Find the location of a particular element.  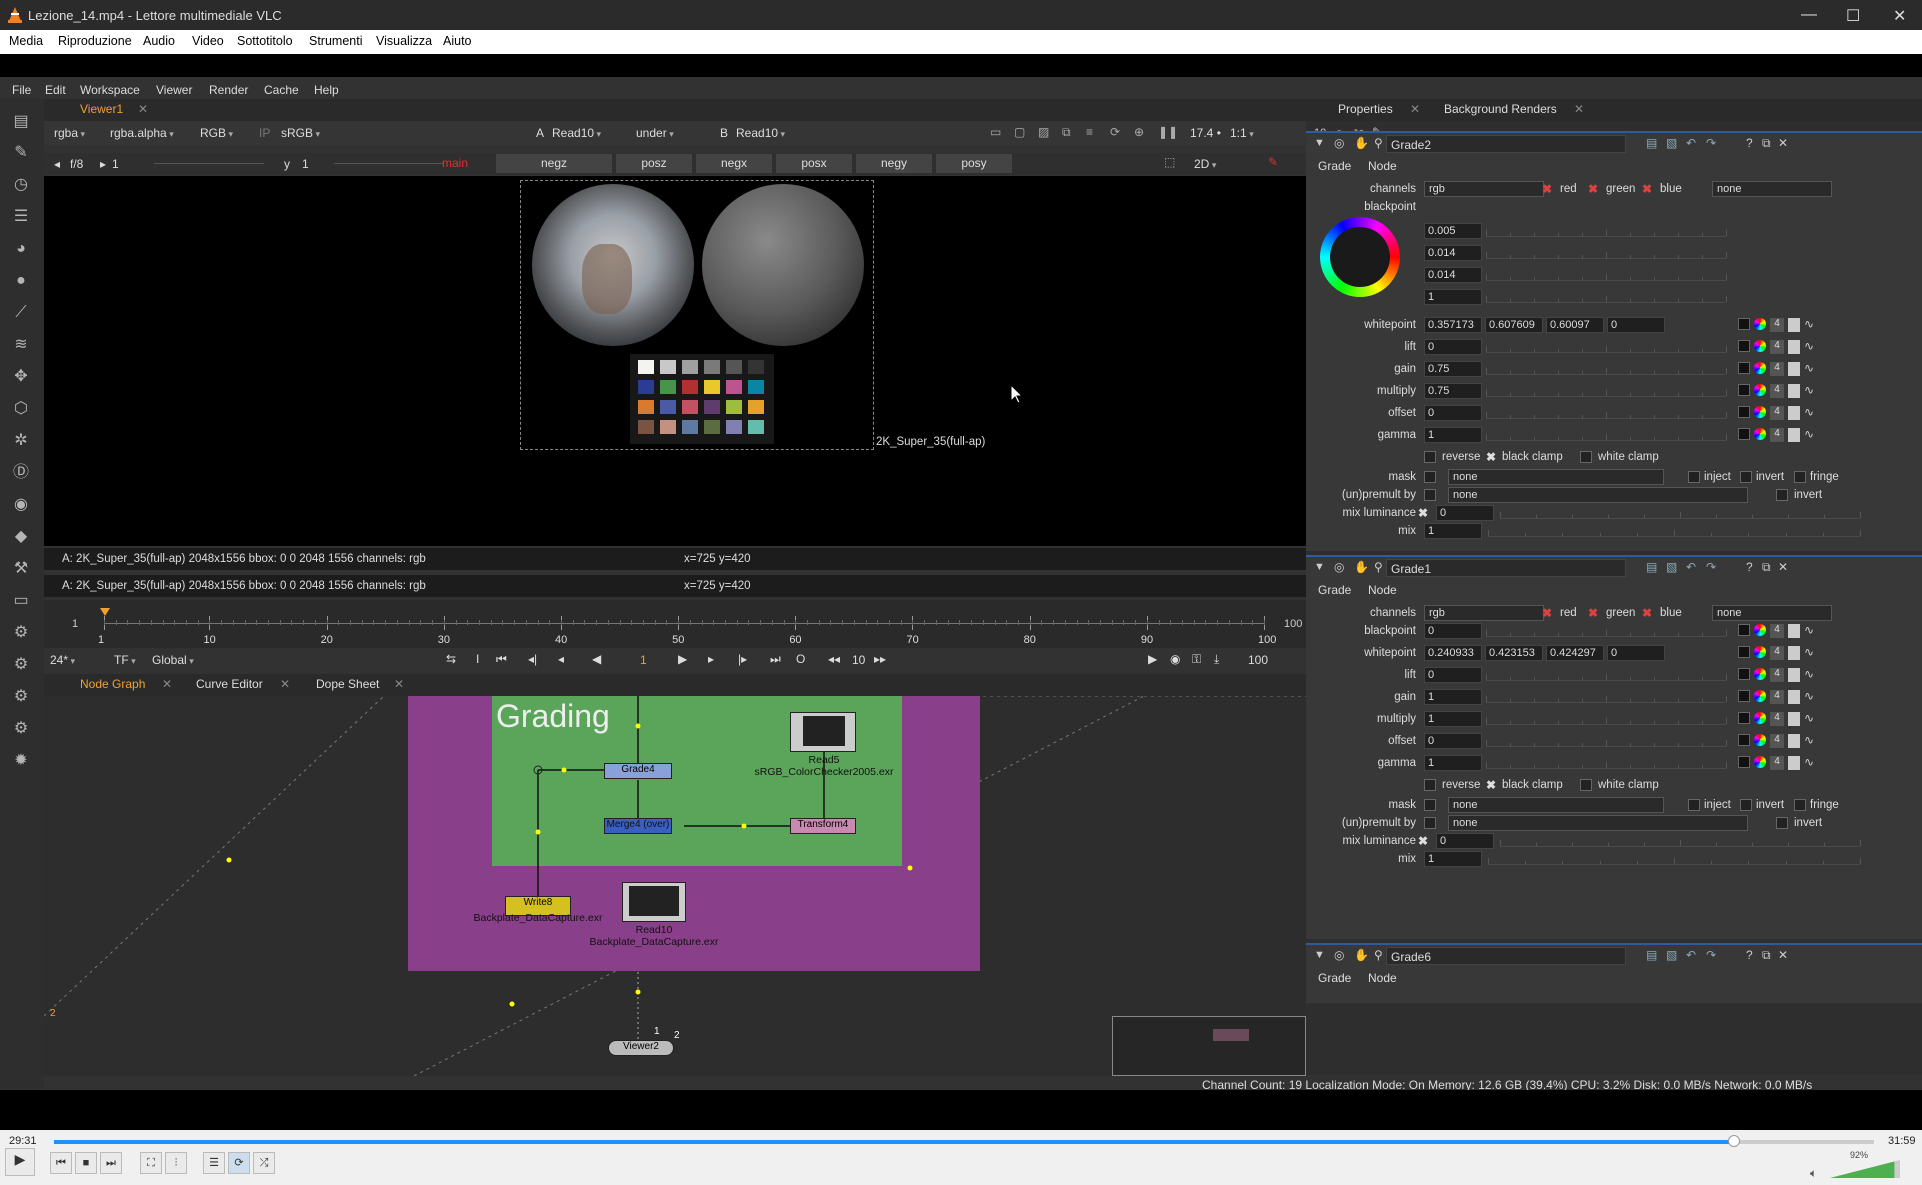

node-read5 is located at coordinates (823, 732).